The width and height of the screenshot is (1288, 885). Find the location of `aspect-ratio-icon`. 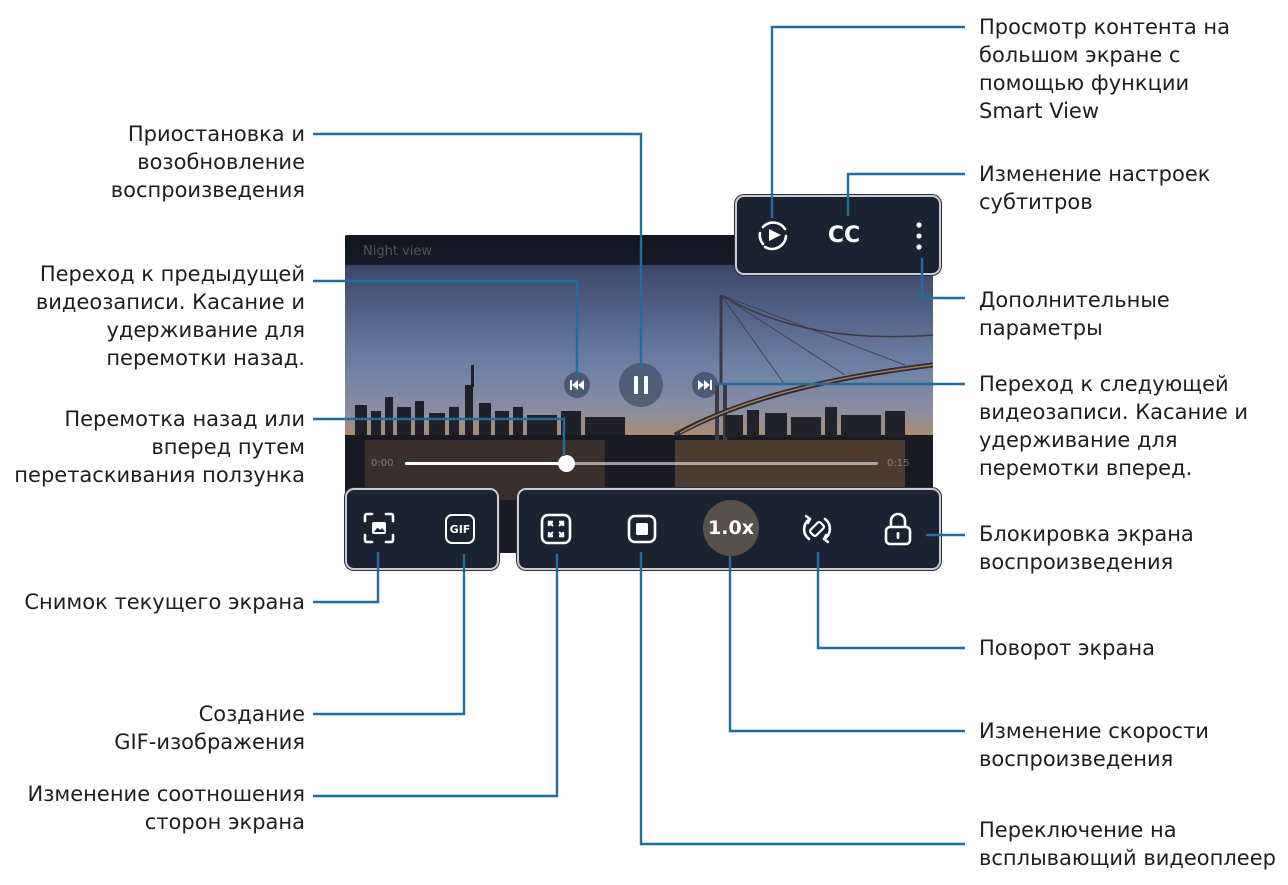

aspect-ratio-icon is located at coordinates (556, 529).